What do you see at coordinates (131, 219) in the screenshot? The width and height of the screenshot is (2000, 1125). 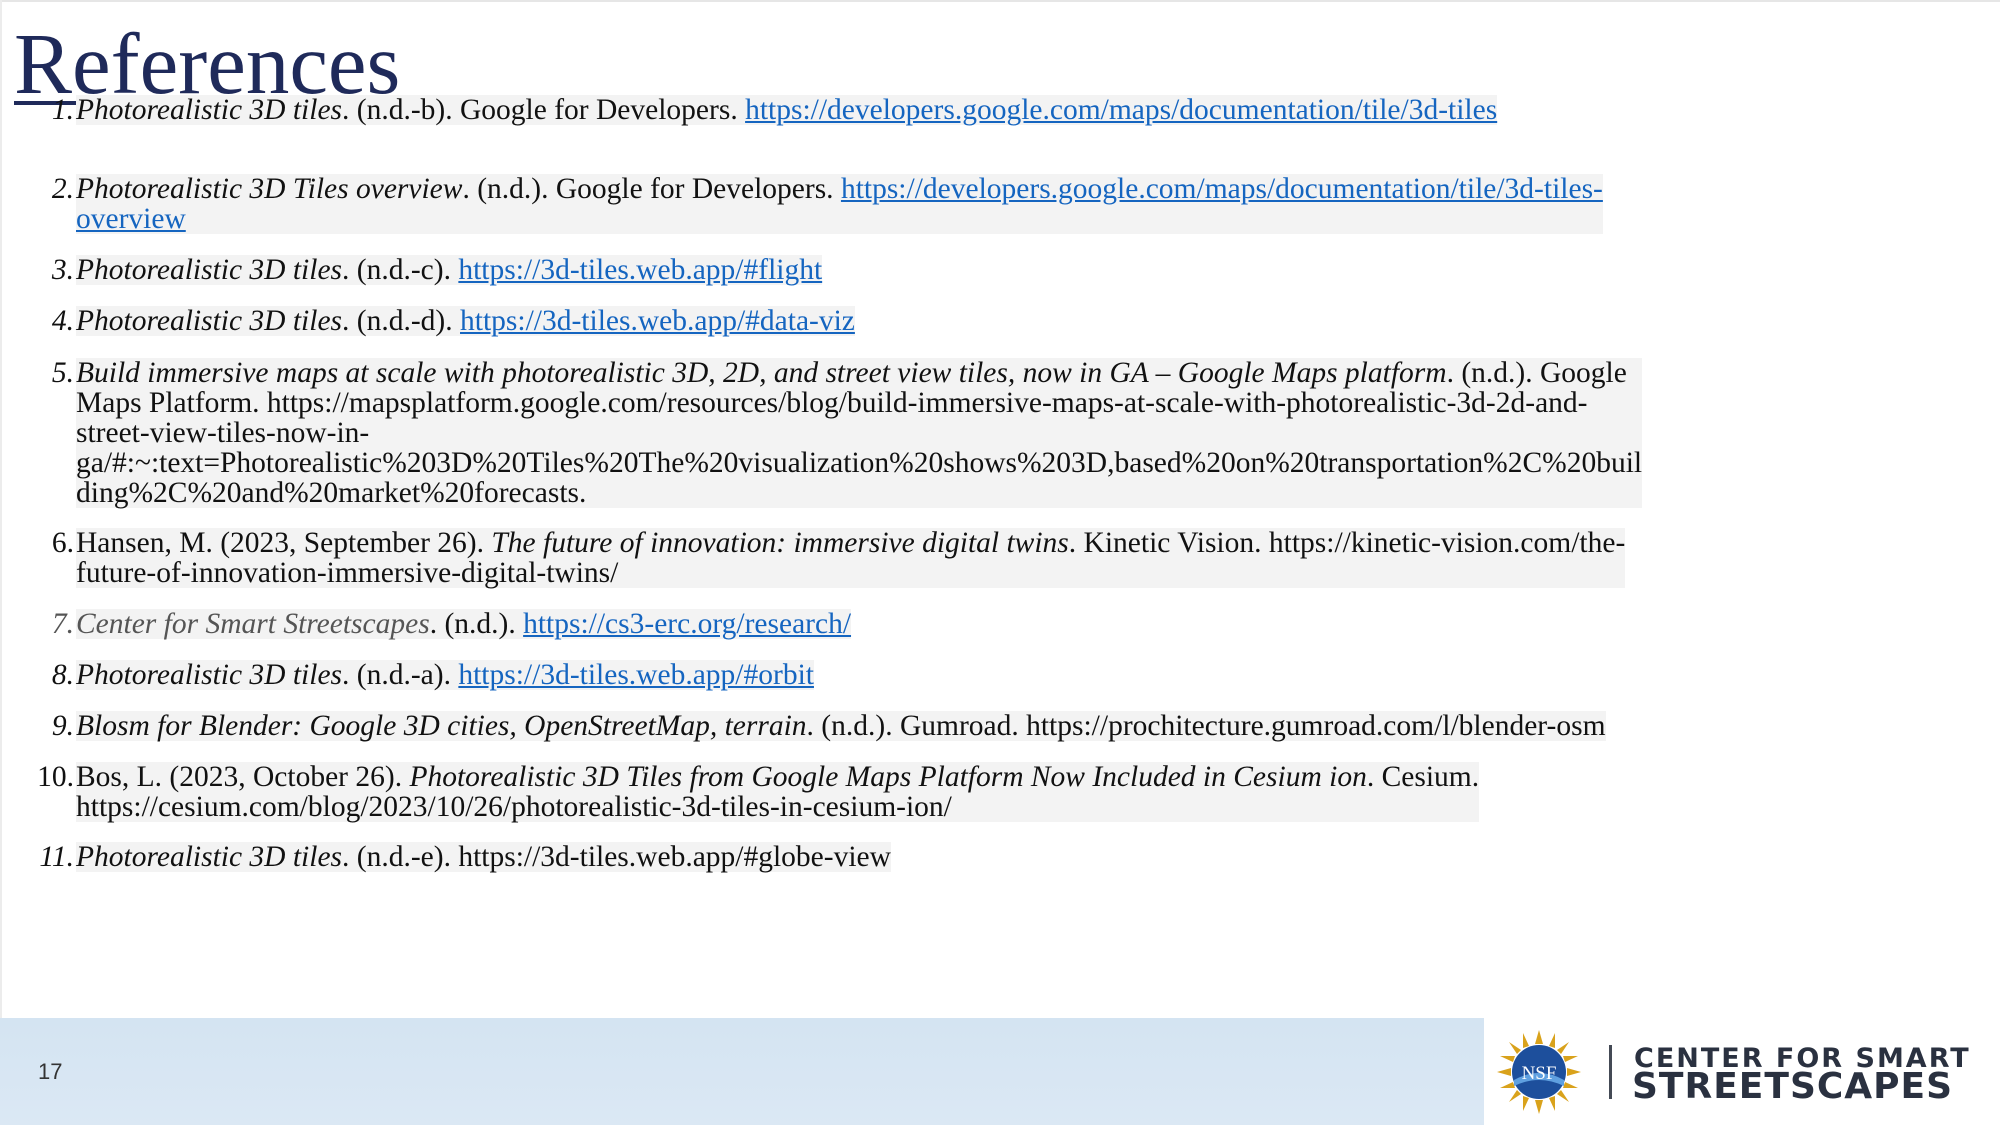 I see `reference-link-continued: overview` at bounding box center [131, 219].